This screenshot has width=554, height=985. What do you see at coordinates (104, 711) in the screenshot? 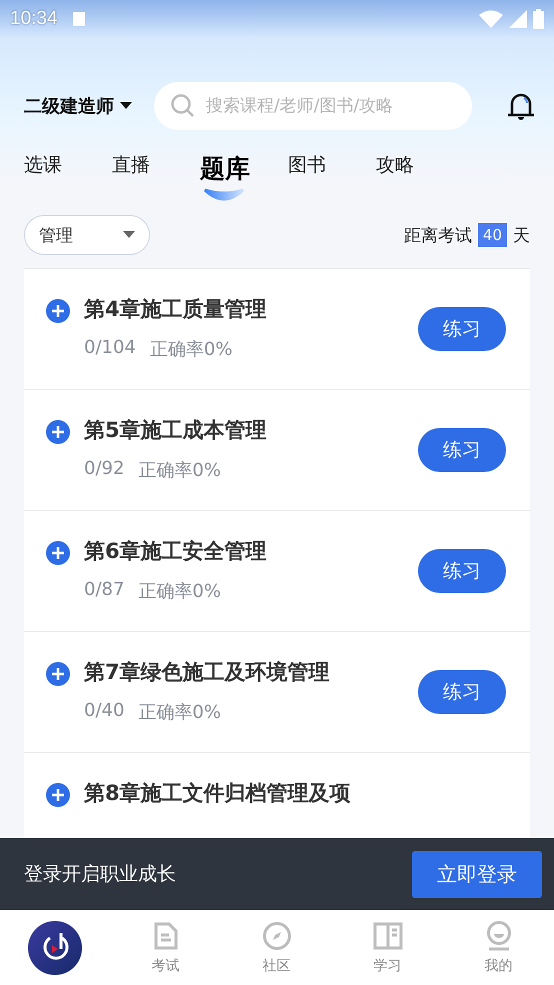
I see `progress-count: 0/40` at bounding box center [104, 711].